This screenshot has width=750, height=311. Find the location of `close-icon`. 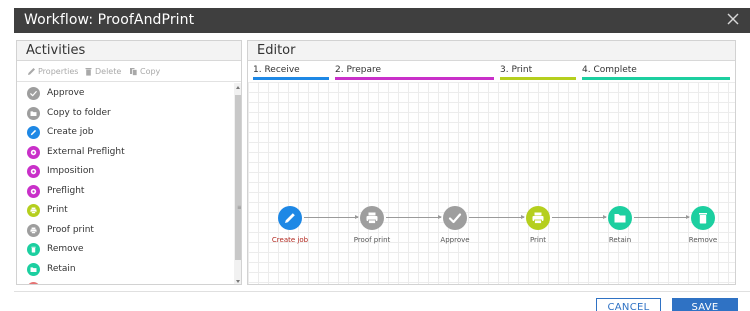

close-icon is located at coordinates (733, 19).